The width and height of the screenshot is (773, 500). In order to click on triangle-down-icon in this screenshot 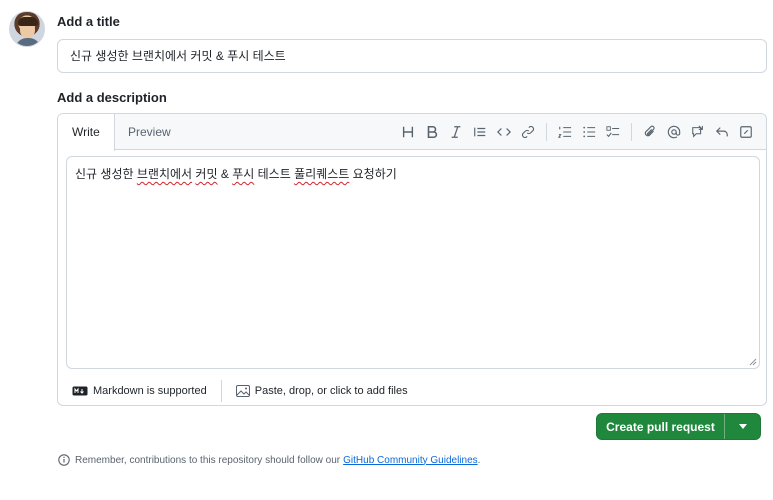, I will do `click(742, 426)`.